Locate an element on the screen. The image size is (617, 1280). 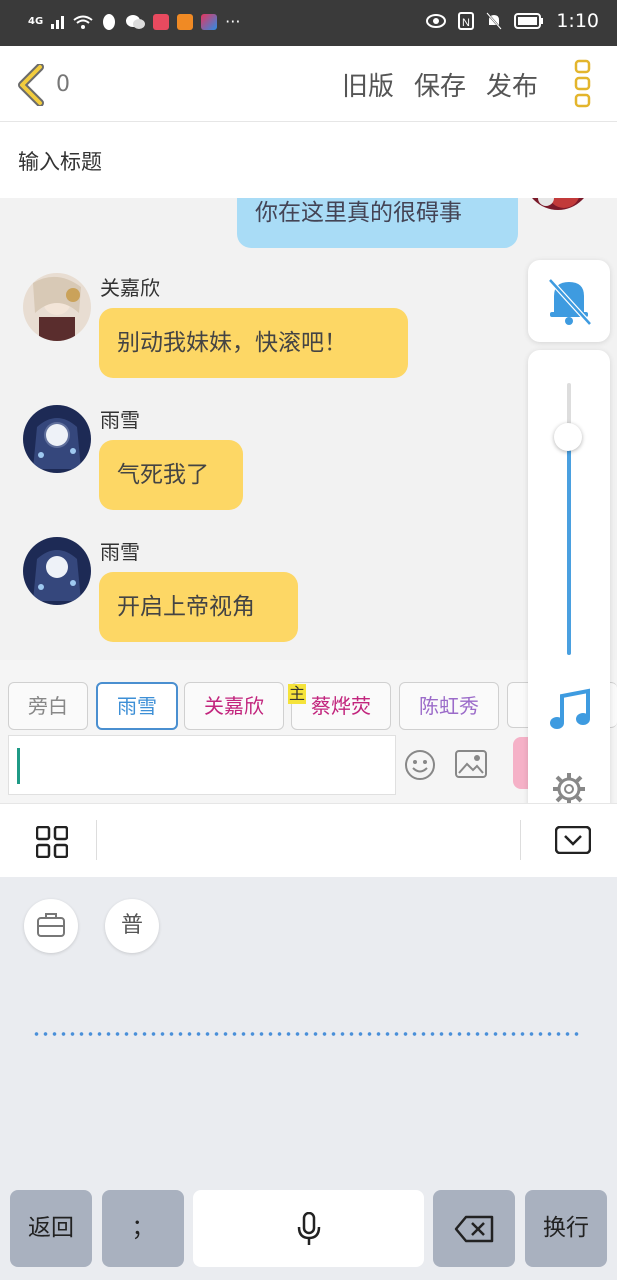
mode-label: 普 is located at coordinates (131, 925).